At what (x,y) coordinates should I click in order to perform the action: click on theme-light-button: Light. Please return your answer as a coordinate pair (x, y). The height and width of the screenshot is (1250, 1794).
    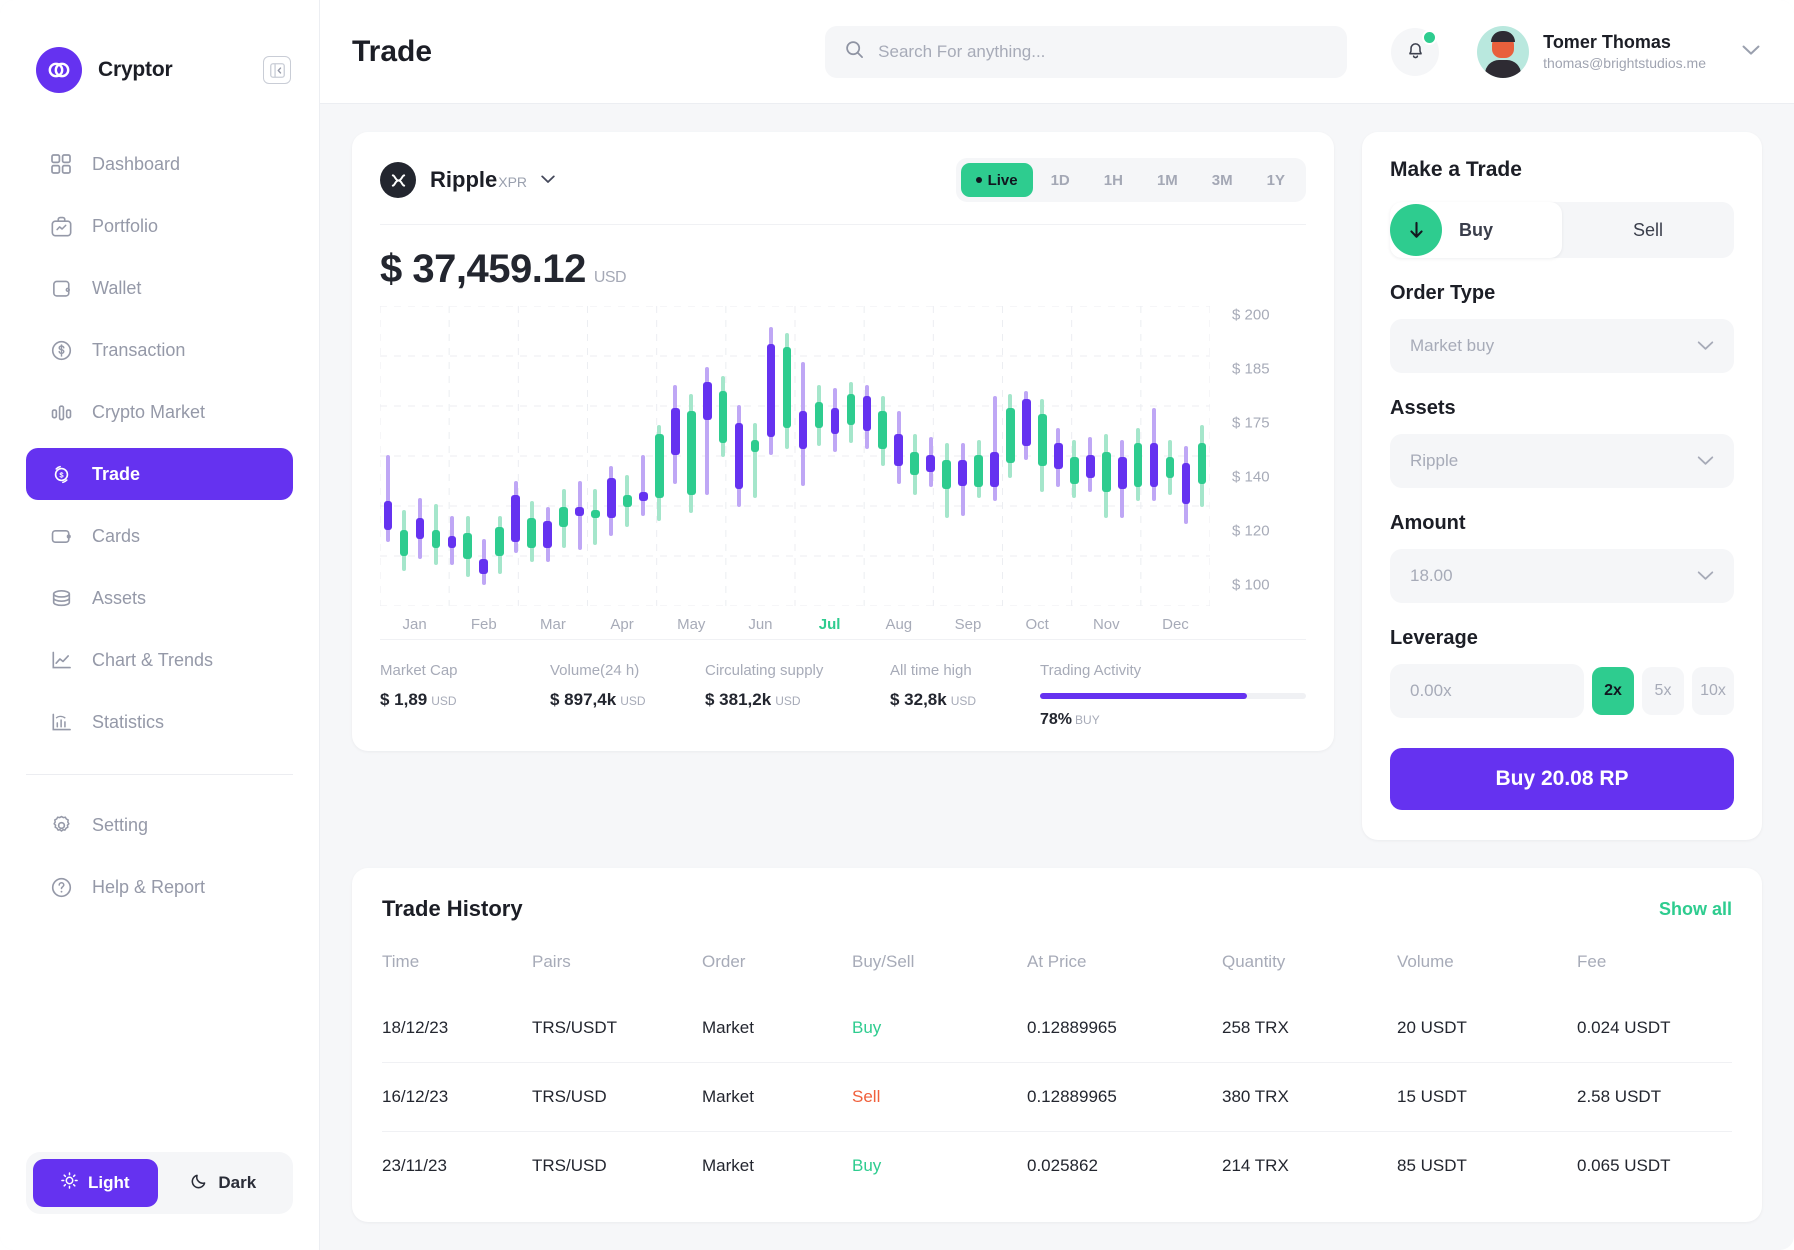
    Looking at the image, I should click on (95, 1183).